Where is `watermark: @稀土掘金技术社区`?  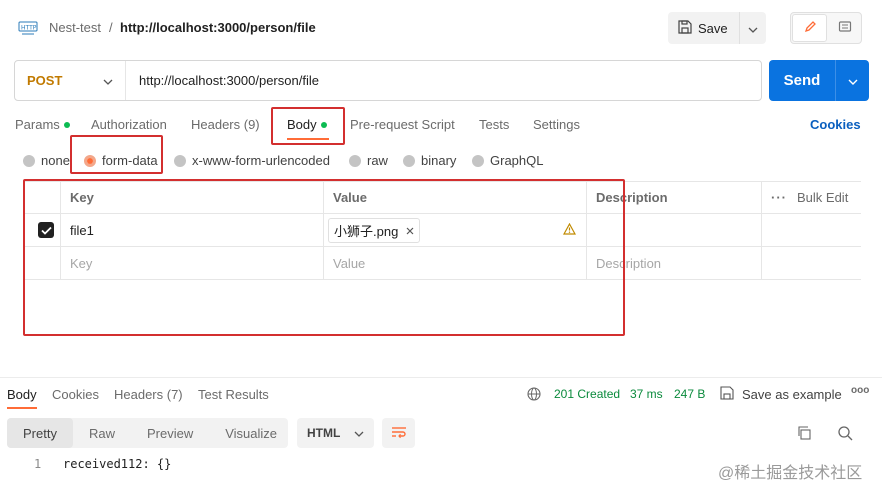
watermark: @稀土掘金技术社区 is located at coordinates (790, 473).